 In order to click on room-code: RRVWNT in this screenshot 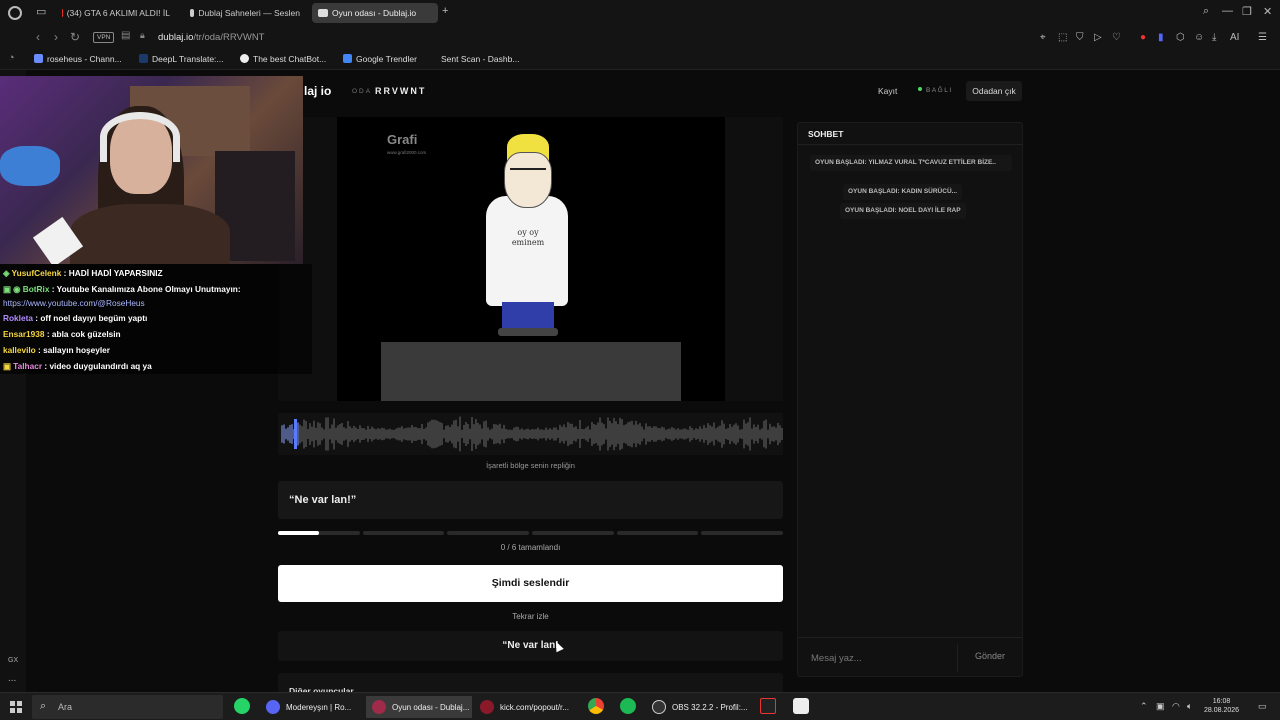, I will do `click(401, 91)`.